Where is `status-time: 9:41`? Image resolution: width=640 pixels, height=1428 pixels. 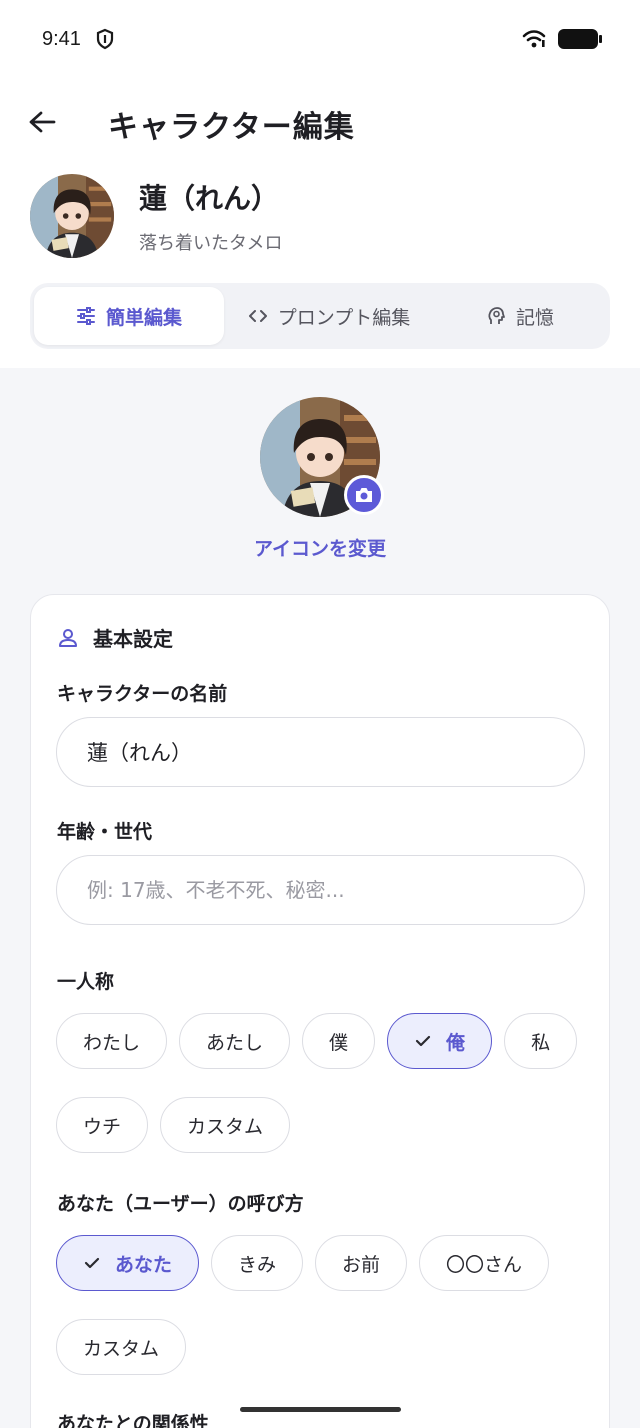 status-time: 9:41 is located at coordinates (61, 38).